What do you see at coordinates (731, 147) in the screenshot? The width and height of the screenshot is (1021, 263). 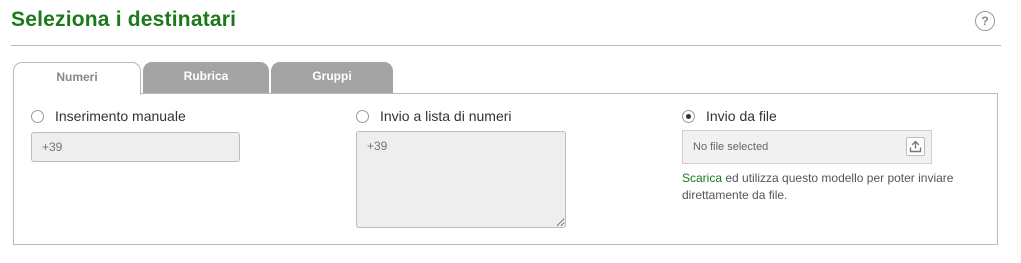 I see `file-status: No file selected` at bounding box center [731, 147].